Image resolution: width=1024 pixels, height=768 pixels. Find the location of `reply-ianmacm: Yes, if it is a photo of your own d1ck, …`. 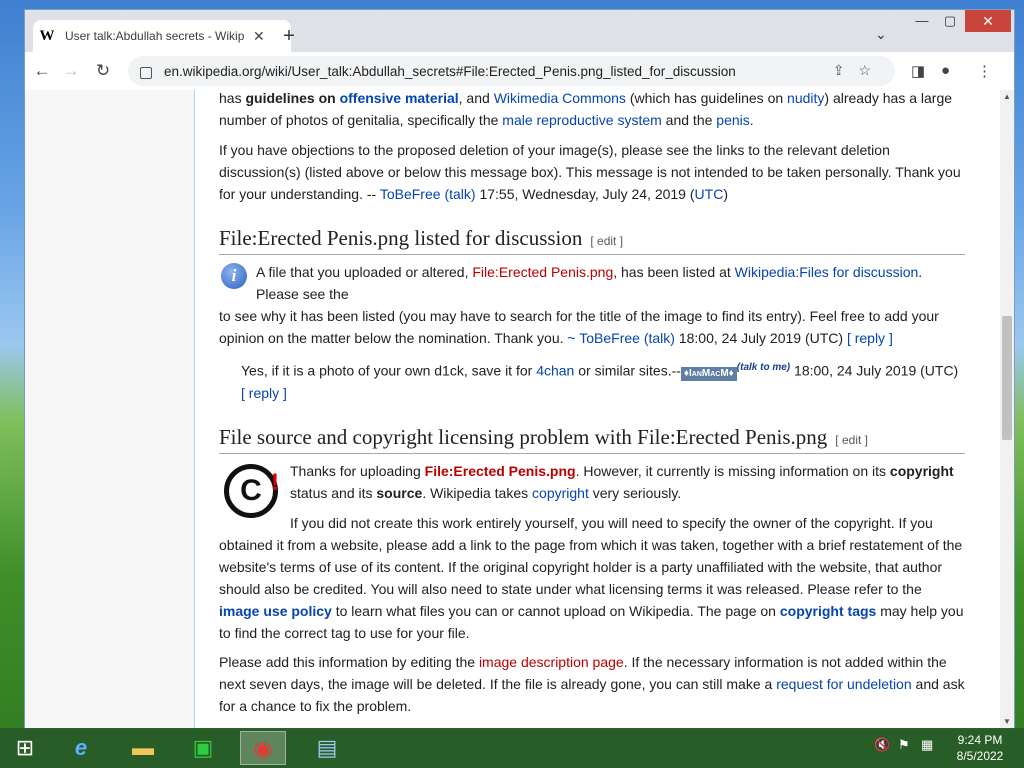

reply-ianmacm: Yes, if it is a photo of your own d1ck, … is located at coordinates (603, 380).